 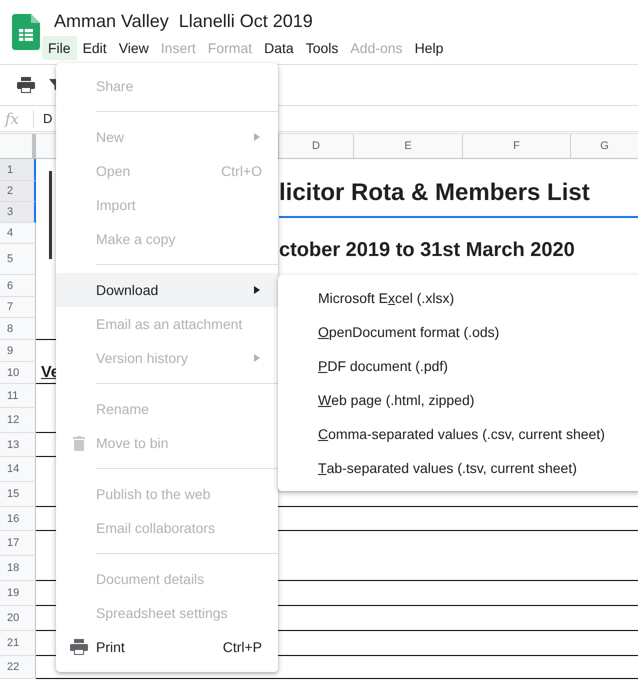 What do you see at coordinates (18, 212) in the screenshot?
I see `row-header: 3` at bounding box center [18, 212].